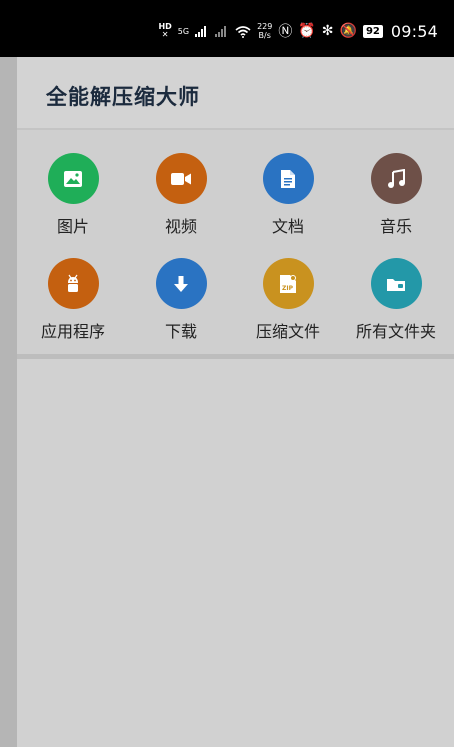 The height and width of the screenshot is (747, 454). Describe the element at coordinates (396, 178) in the screenshot. I see `music-note-icon` at that location.